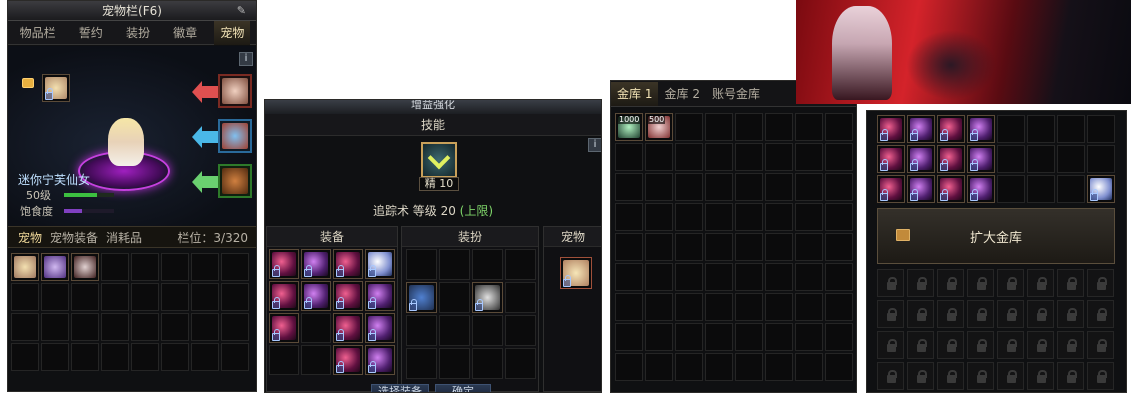 Image resolution: width=1133 pixels, height=394 pixels. Describe the element at coordinates (241, 10) in the screenshot. I see `pin-icon: ✎` at that location.